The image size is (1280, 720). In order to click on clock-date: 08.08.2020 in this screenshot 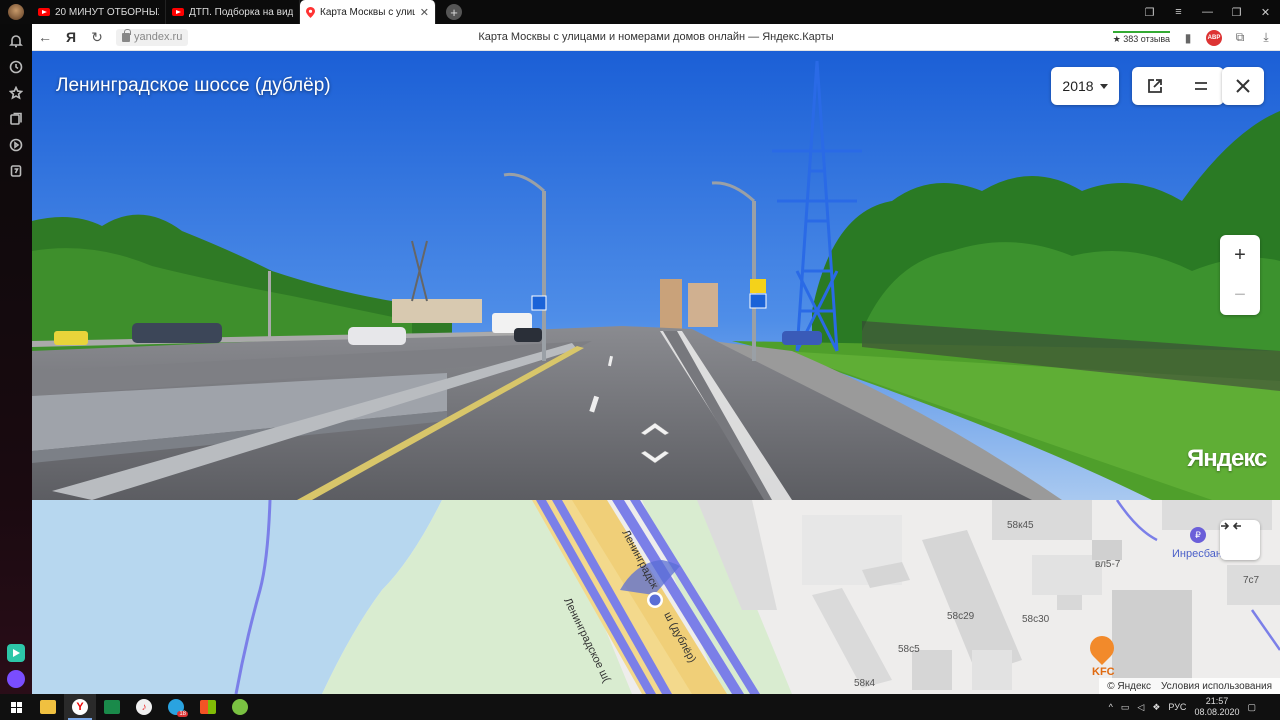, I will do `click(1217, 712)`.